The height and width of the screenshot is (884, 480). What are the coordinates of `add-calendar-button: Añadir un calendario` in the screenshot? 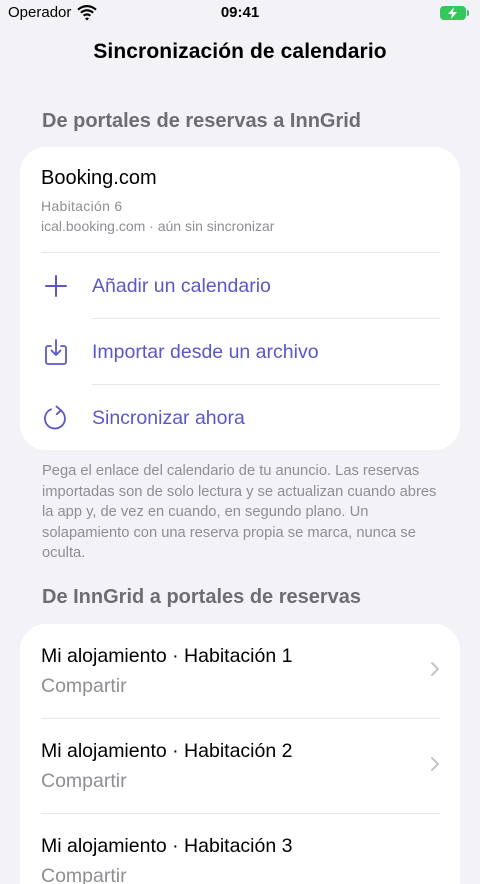 It's located at (240, 286).